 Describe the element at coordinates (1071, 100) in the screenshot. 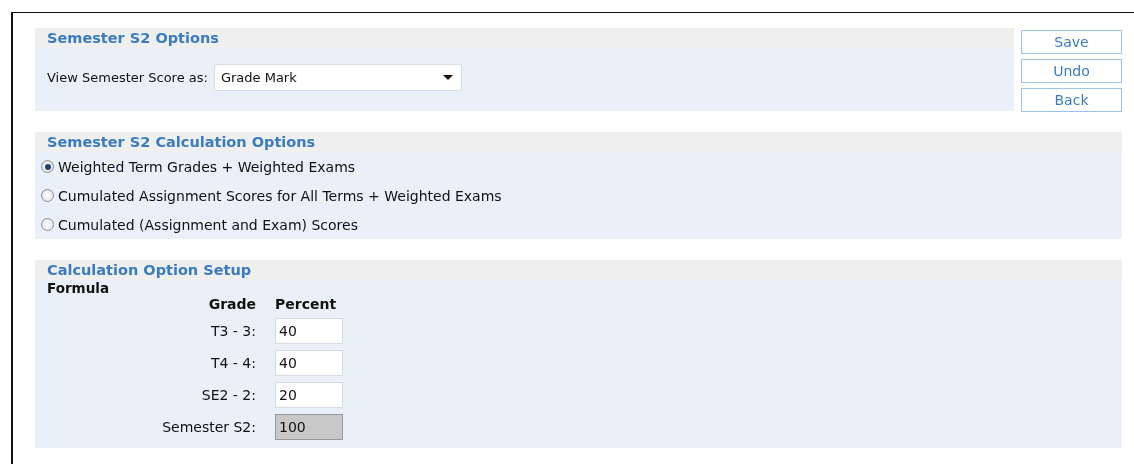

I see `action-button: Back` at that location.